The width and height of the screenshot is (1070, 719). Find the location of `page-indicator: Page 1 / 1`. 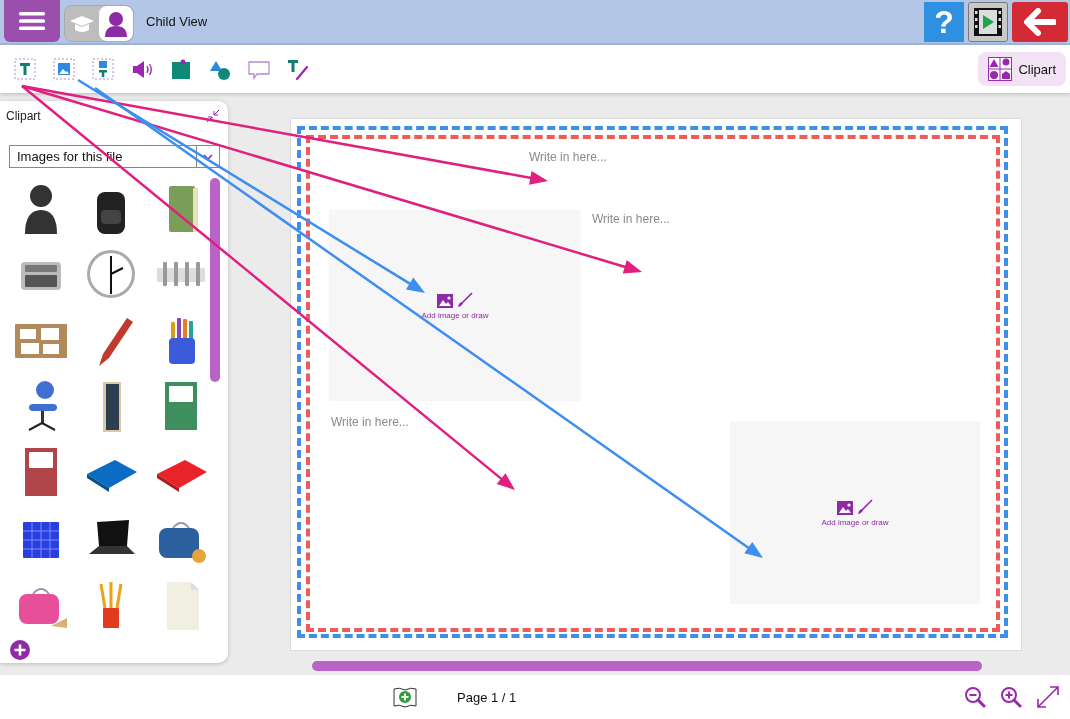

page-indicator: Page 1 / 1 is located at coordinates (487, 697).